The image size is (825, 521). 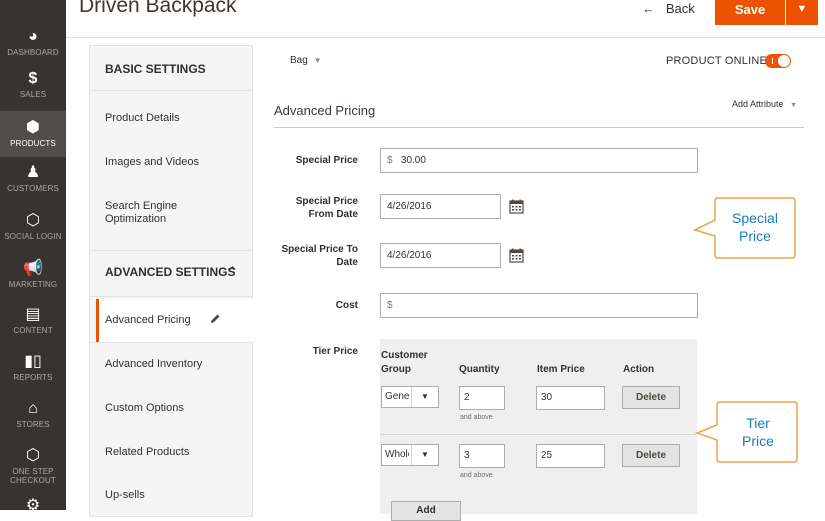 What do you see at coordinates (232, 271) in the screenshot?
I see `chevron-up-icon: ⌃` at bounding box center [232, 271].